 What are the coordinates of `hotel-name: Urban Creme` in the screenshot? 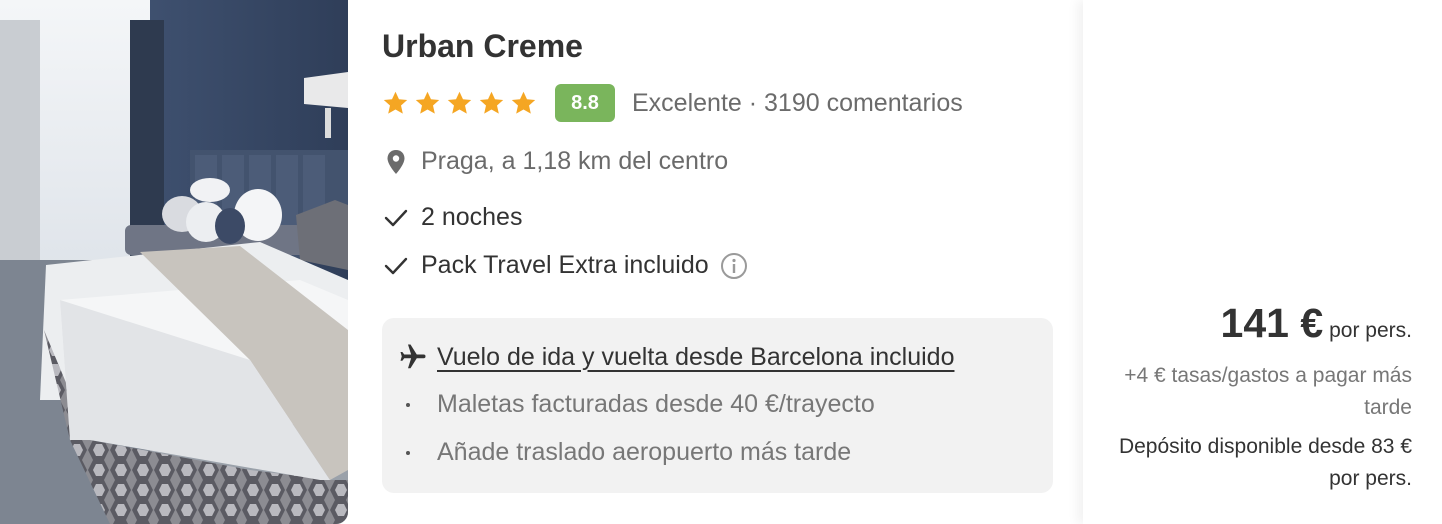 It's located at (482, 46).